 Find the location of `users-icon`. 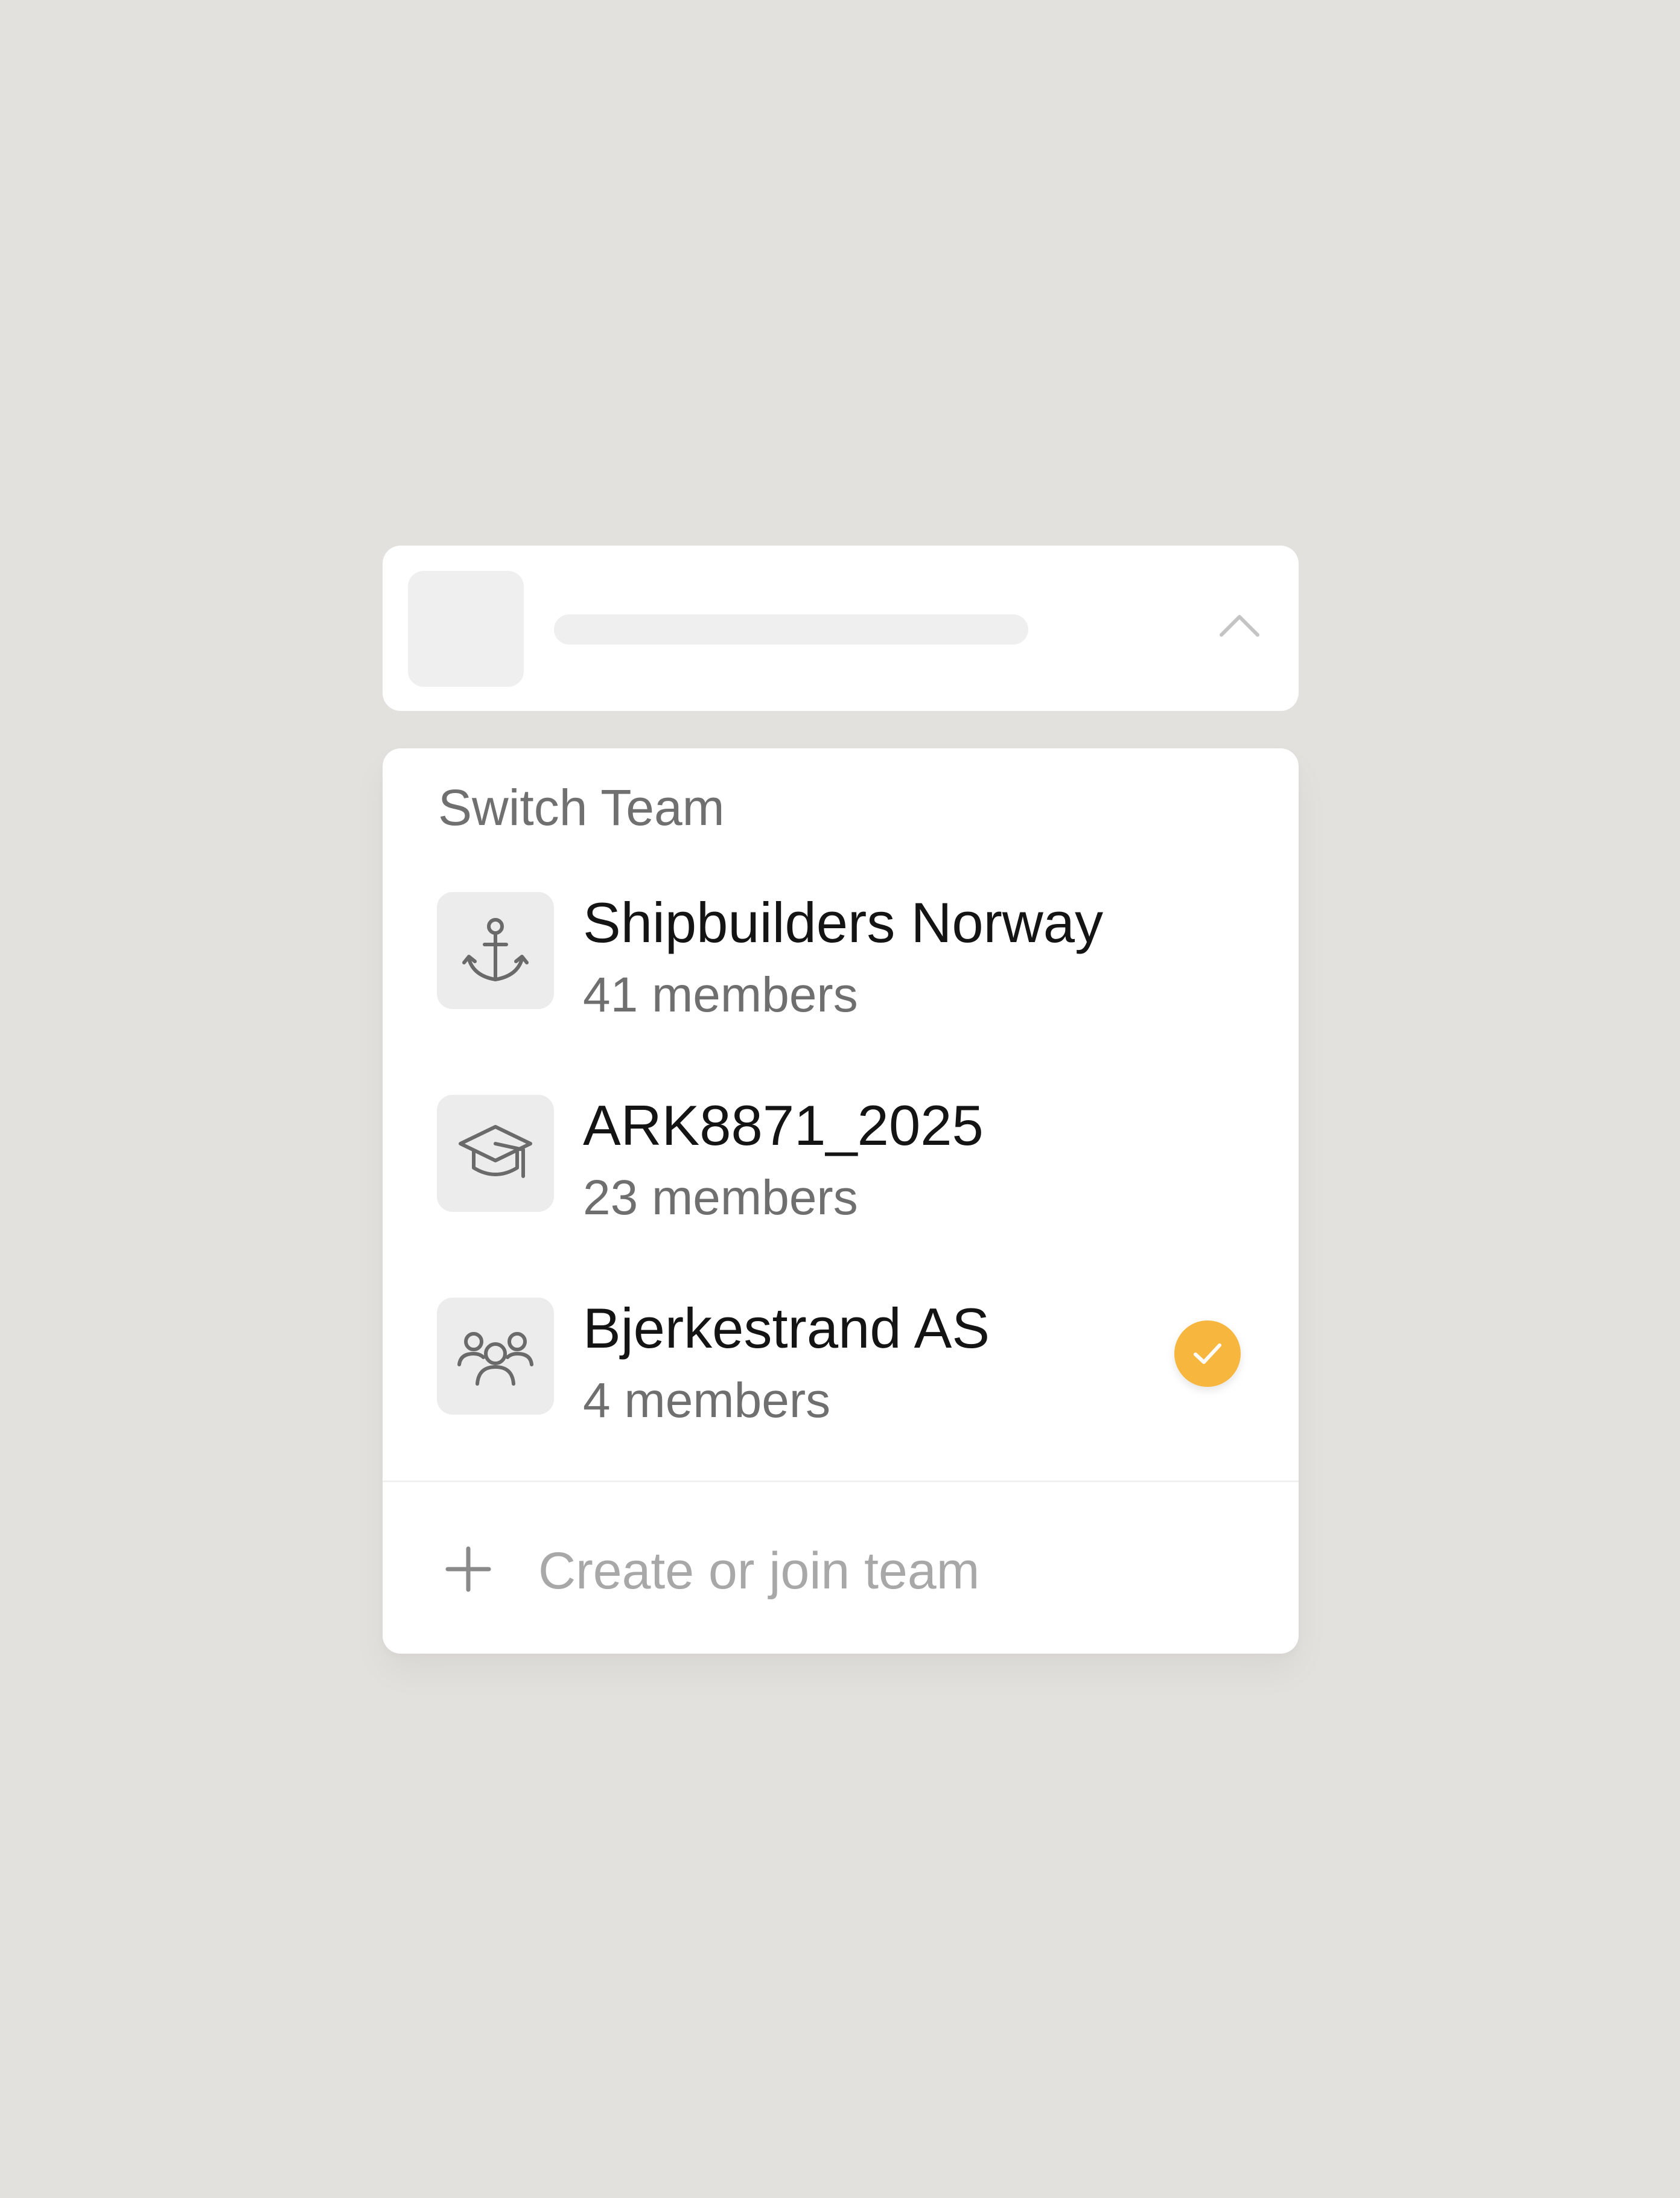

users-icon is located at coordinates (495, 1359).